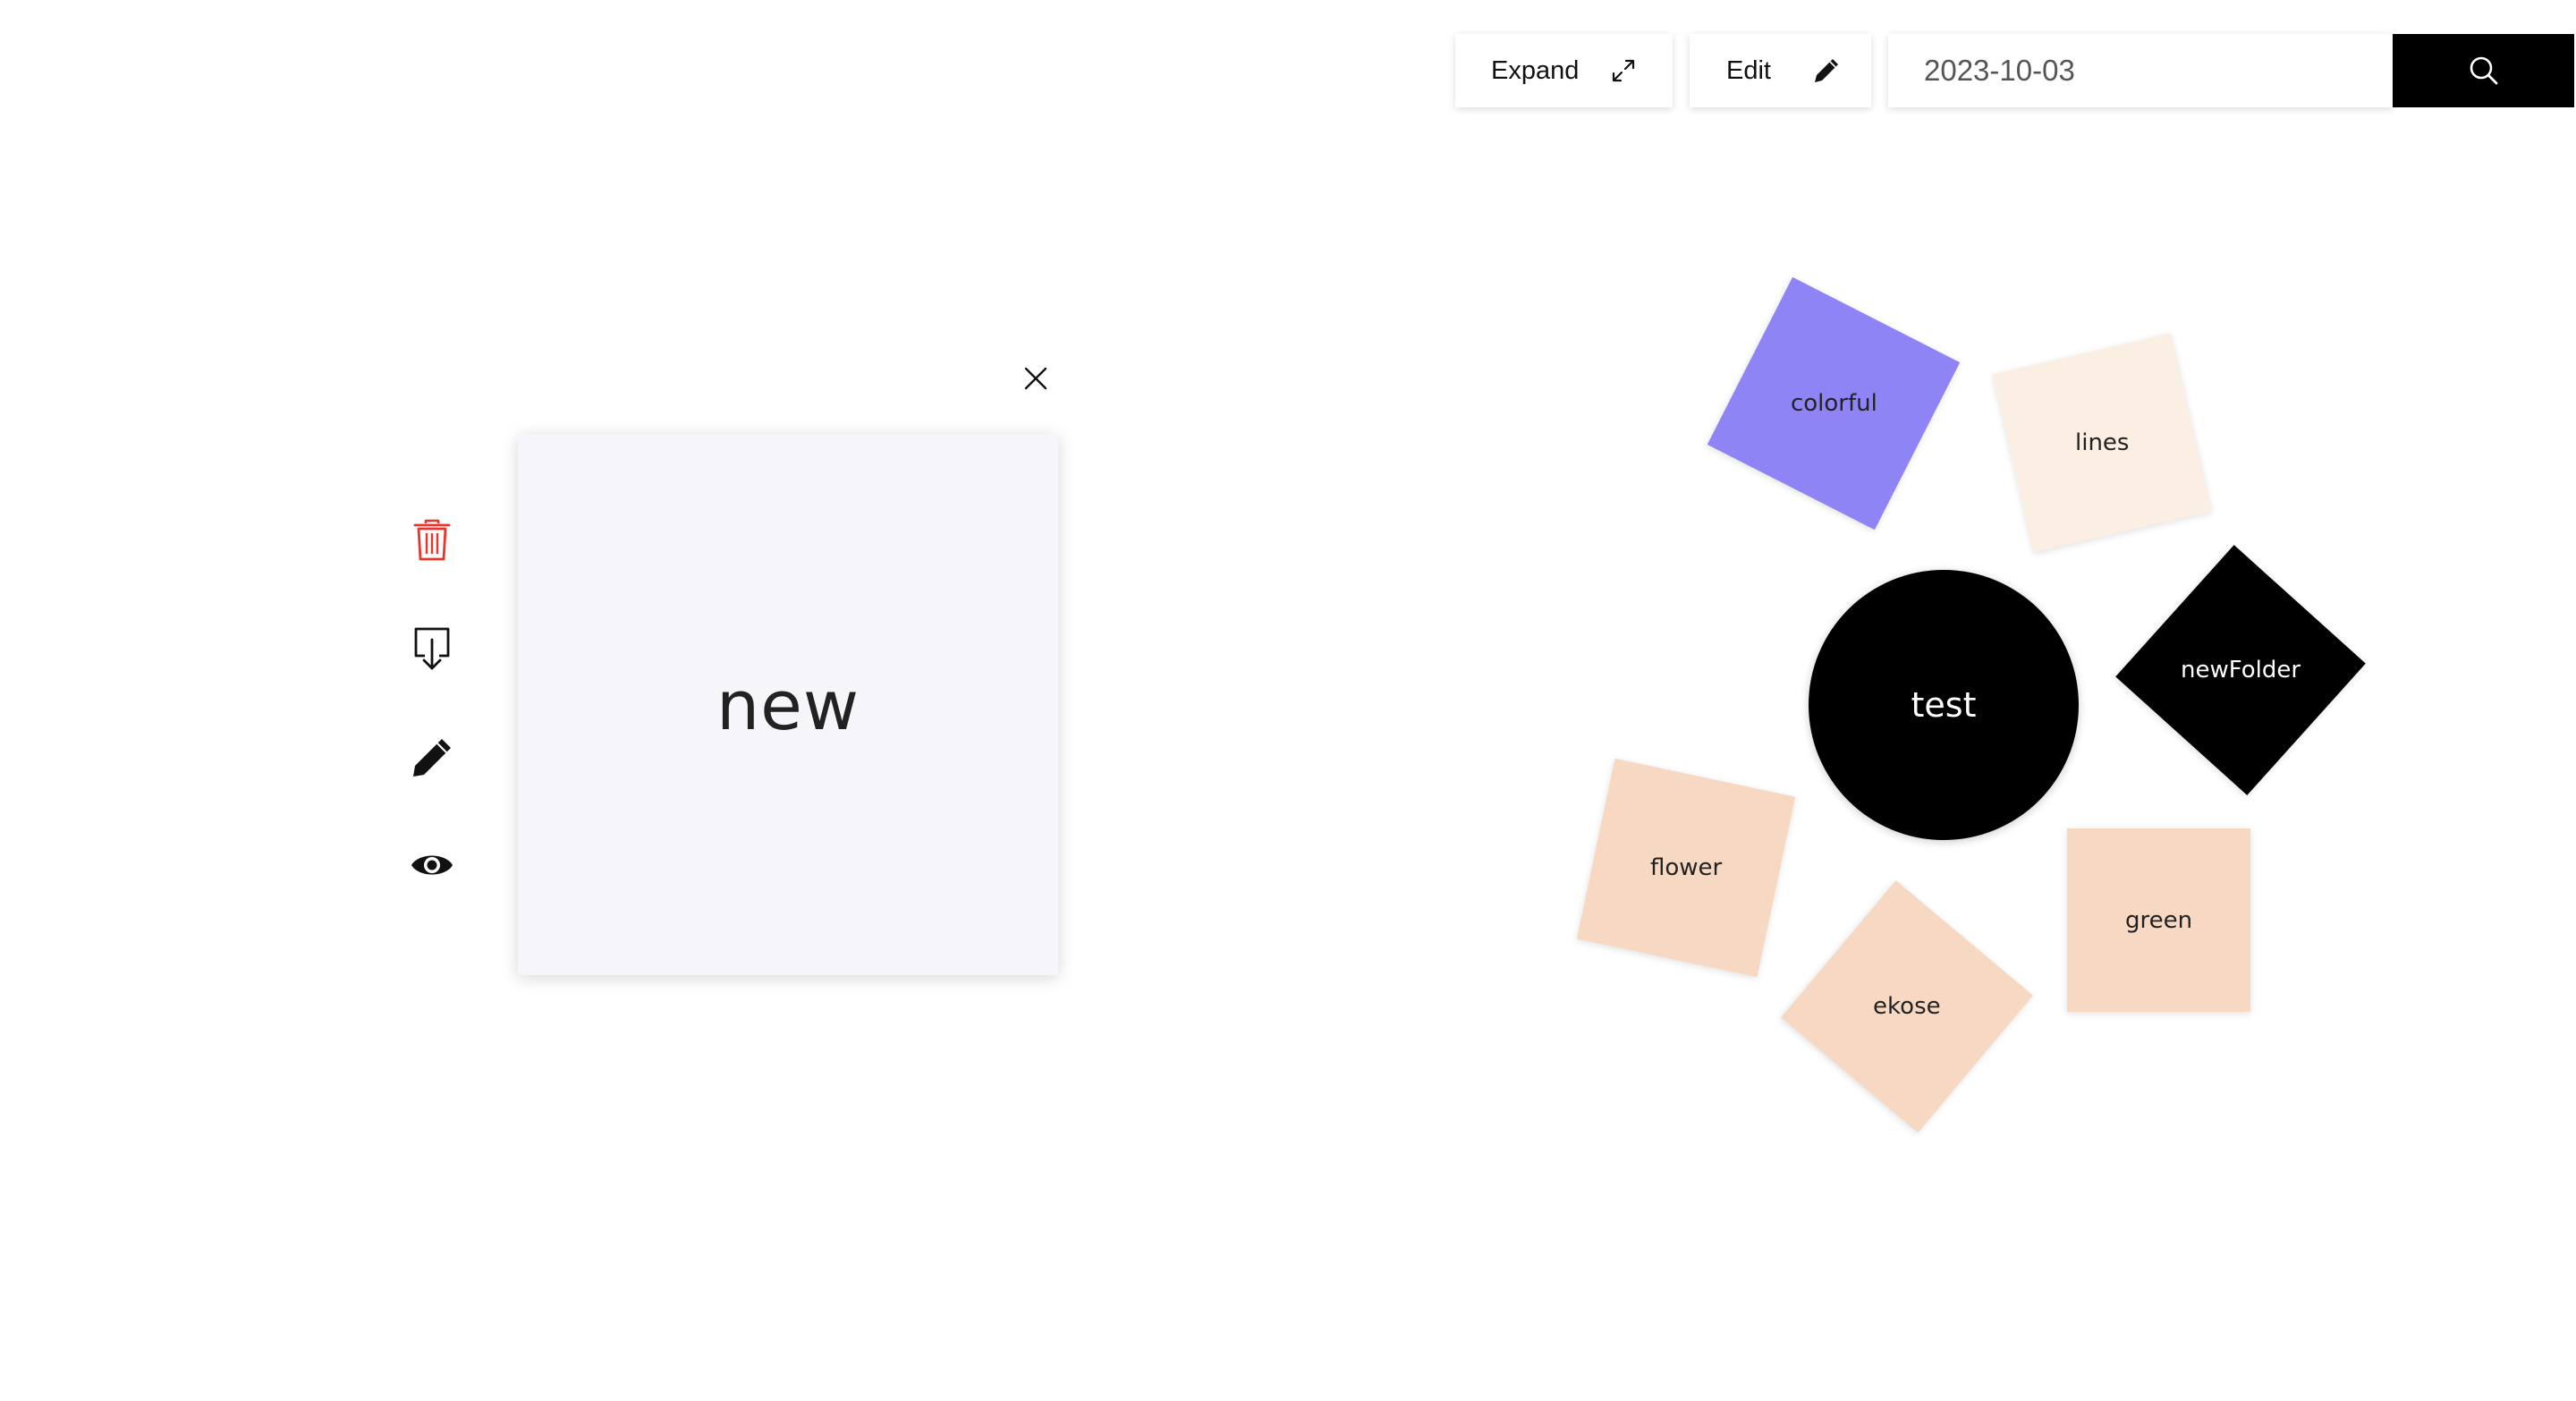 This screenshot has width=2576, height=1401. I want to click on search-button, so click(2483, 70).